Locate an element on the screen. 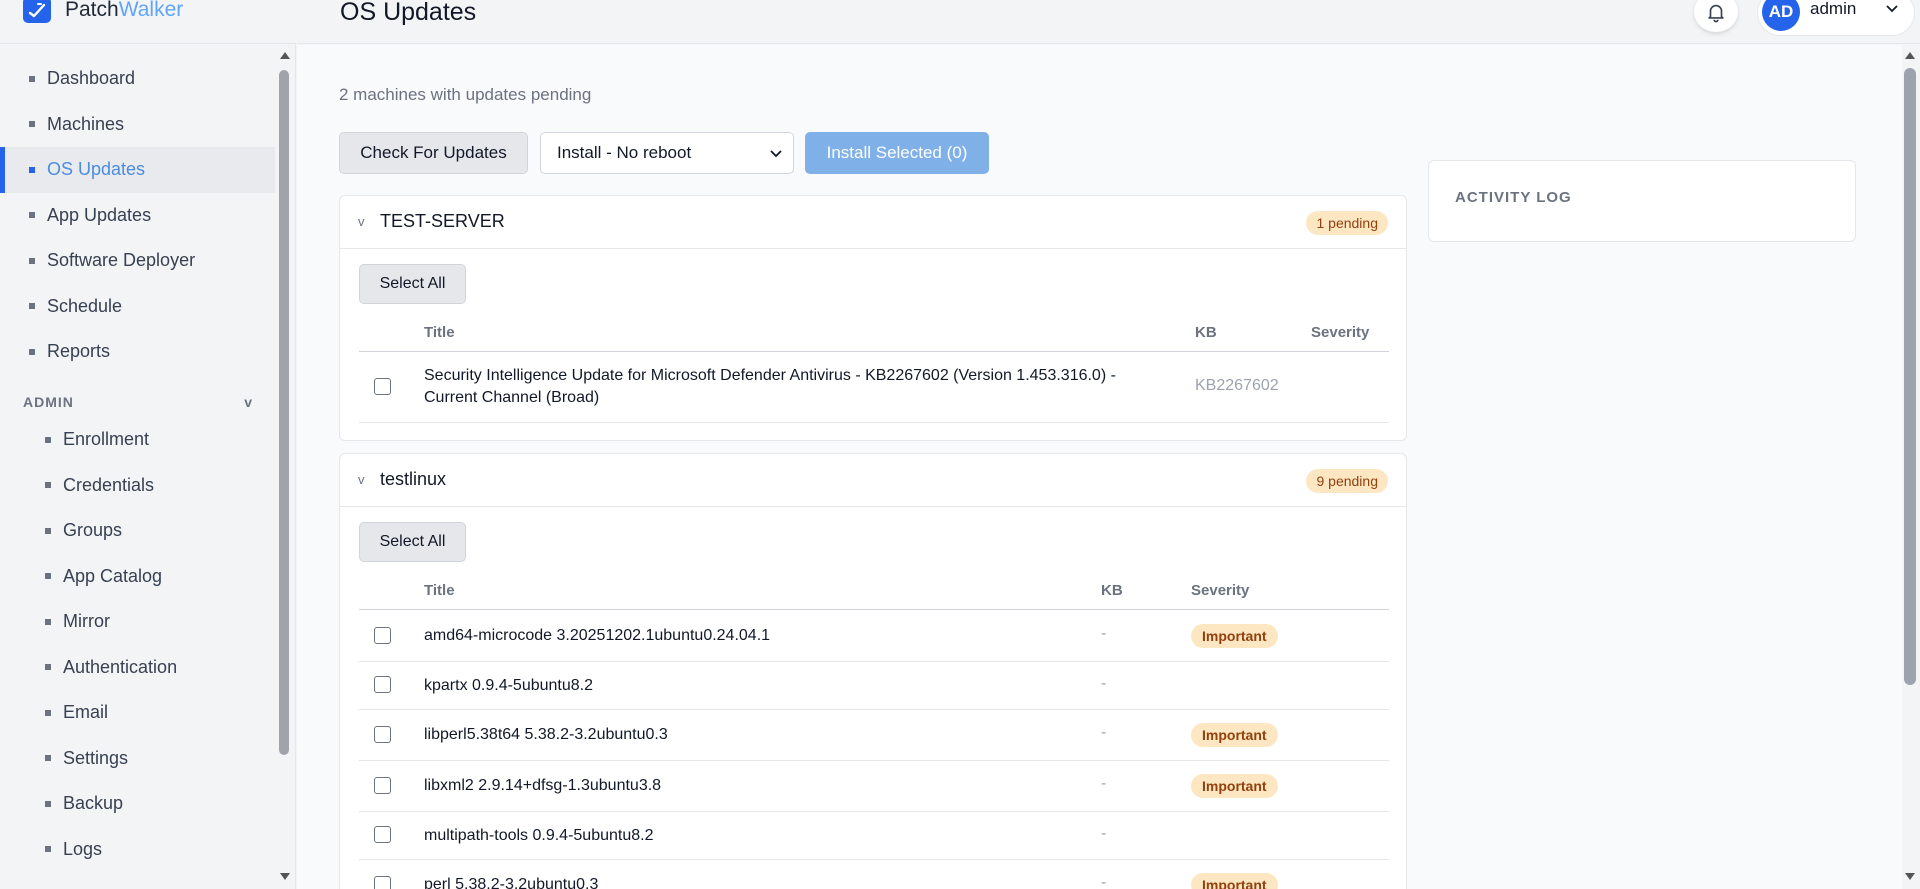 The width and height of the screenshot is (1920, 889). nav-item-dashboard: Dashboard is located at coordinates (137, 79).